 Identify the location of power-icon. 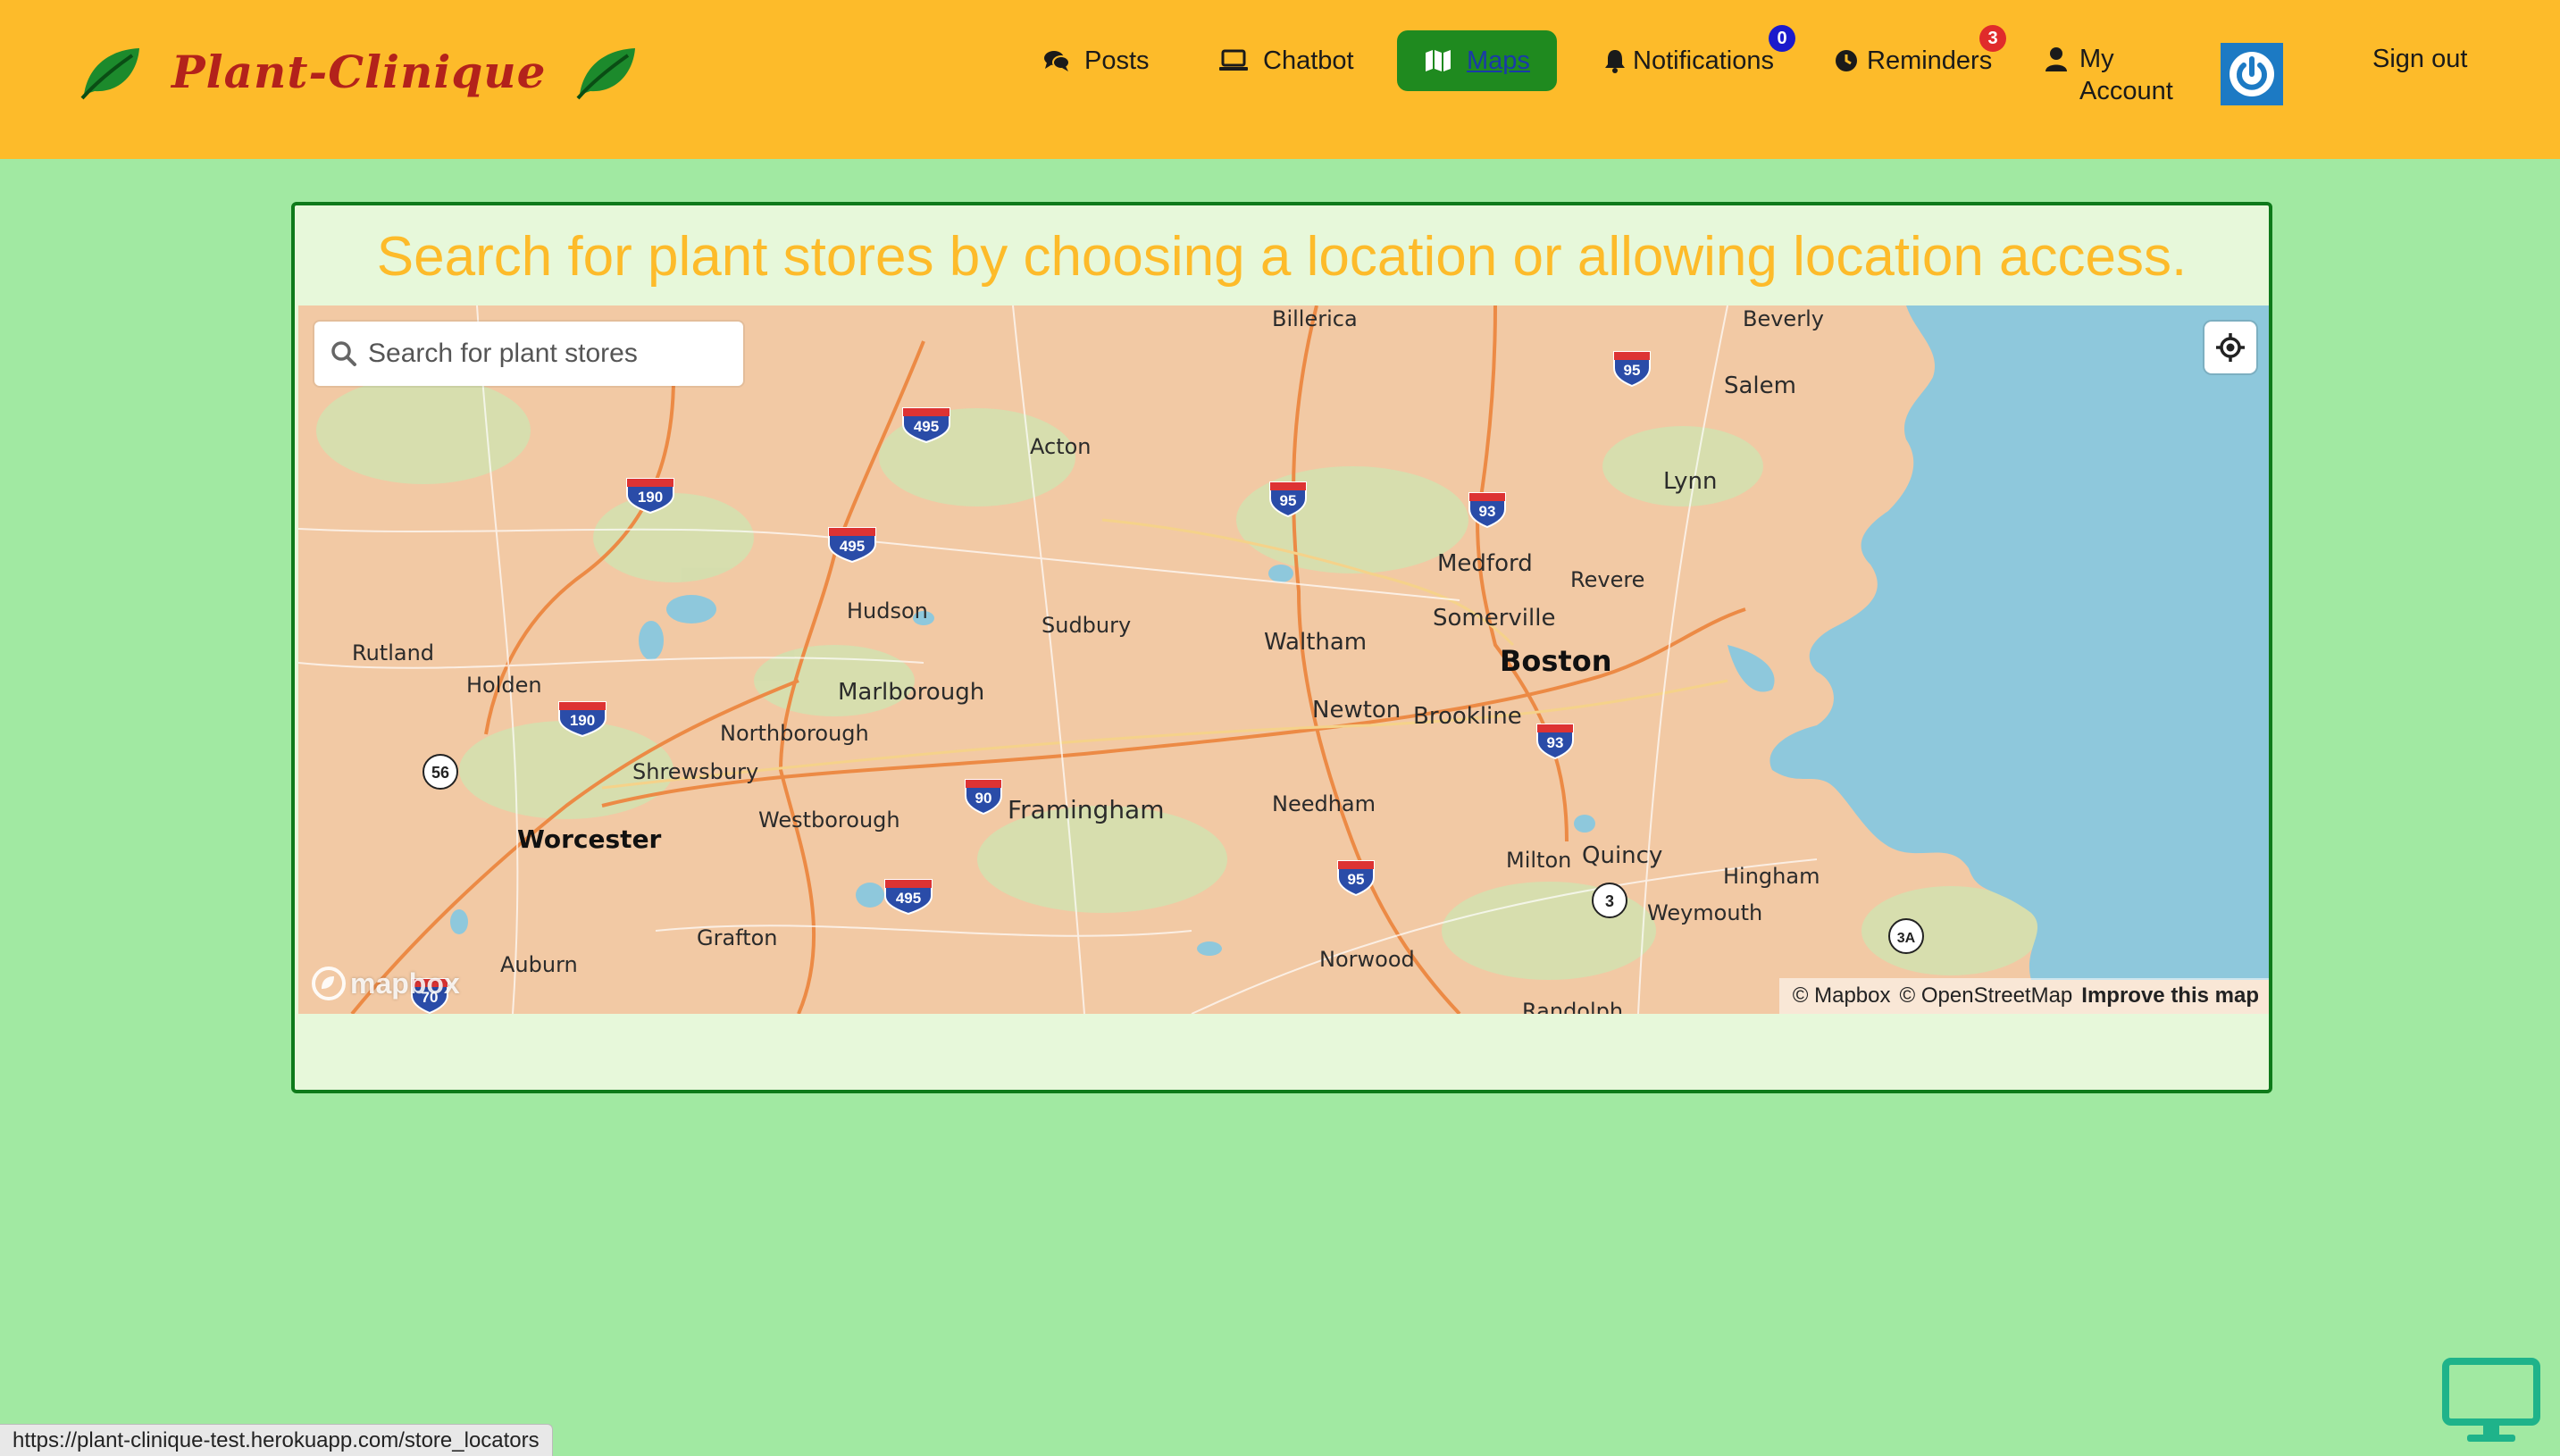
(2252, 74).